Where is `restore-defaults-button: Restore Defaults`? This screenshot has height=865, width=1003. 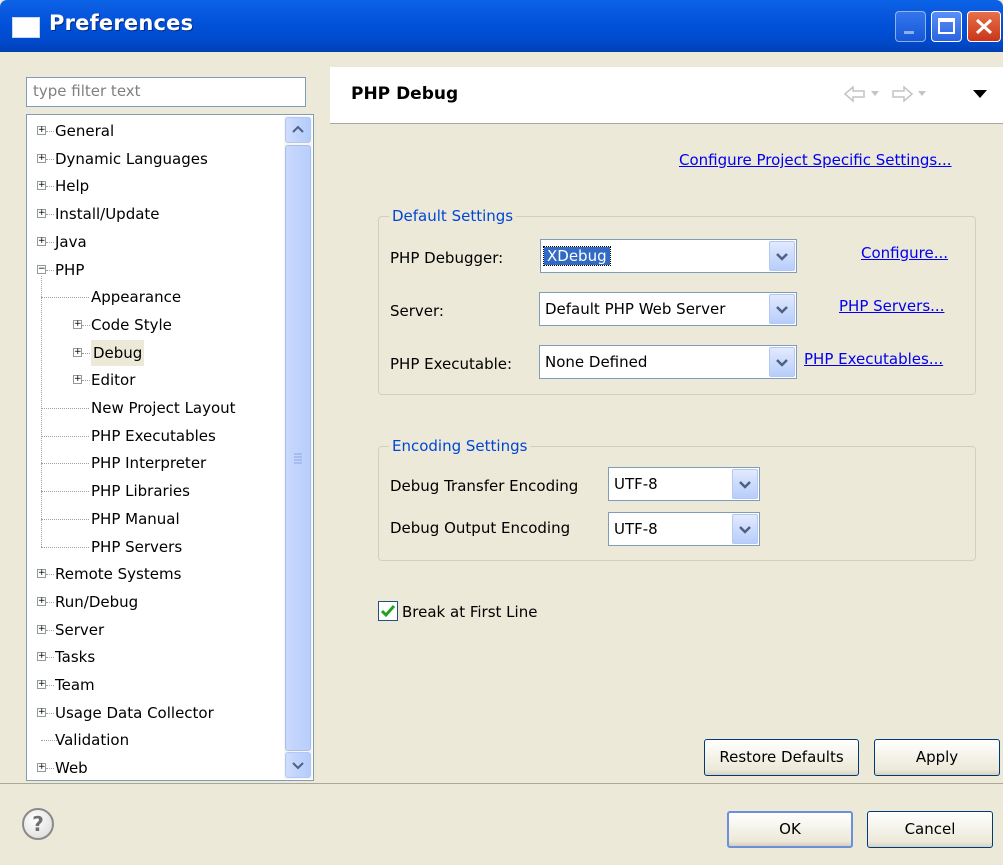 restore-defaults-button: Restore Defaults is located at coordinates (781, 757).